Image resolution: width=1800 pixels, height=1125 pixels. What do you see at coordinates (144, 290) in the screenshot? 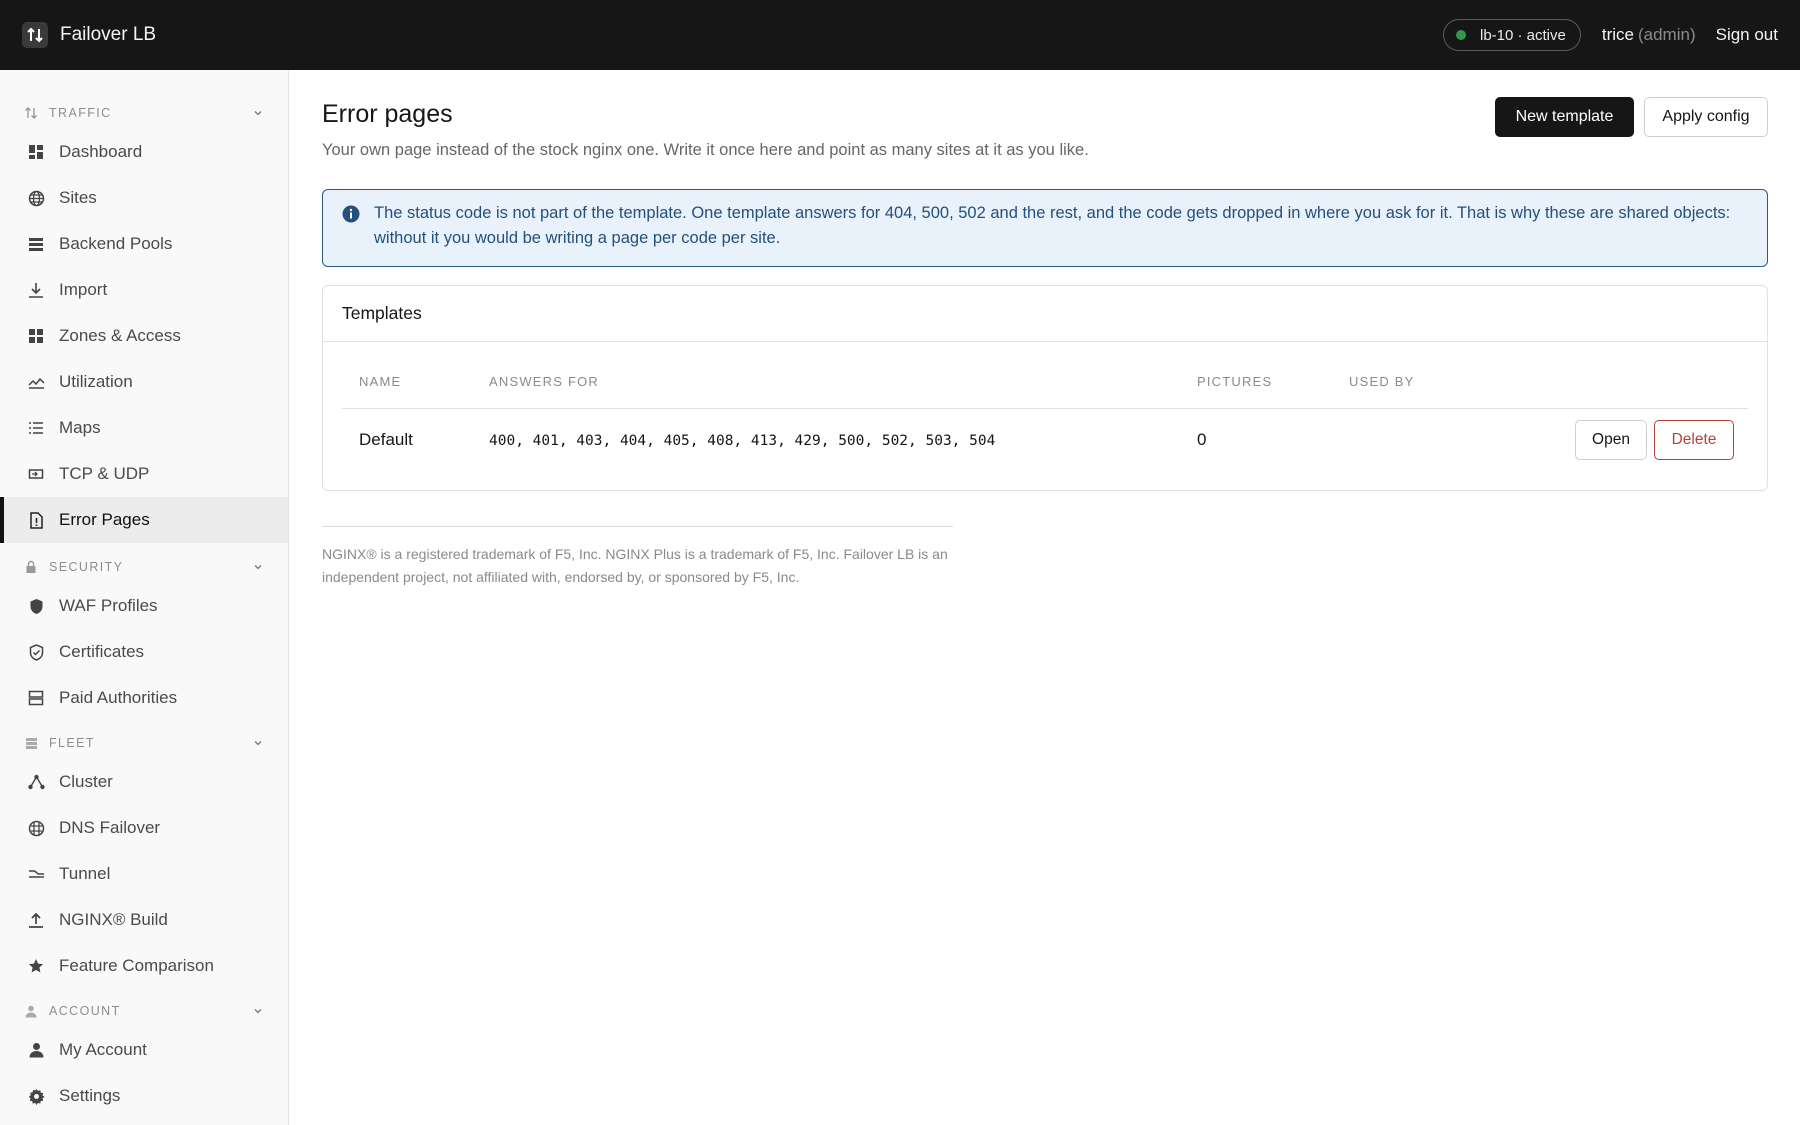
I see `sidebar-item-import: Import` at bounding box center [144, 290].